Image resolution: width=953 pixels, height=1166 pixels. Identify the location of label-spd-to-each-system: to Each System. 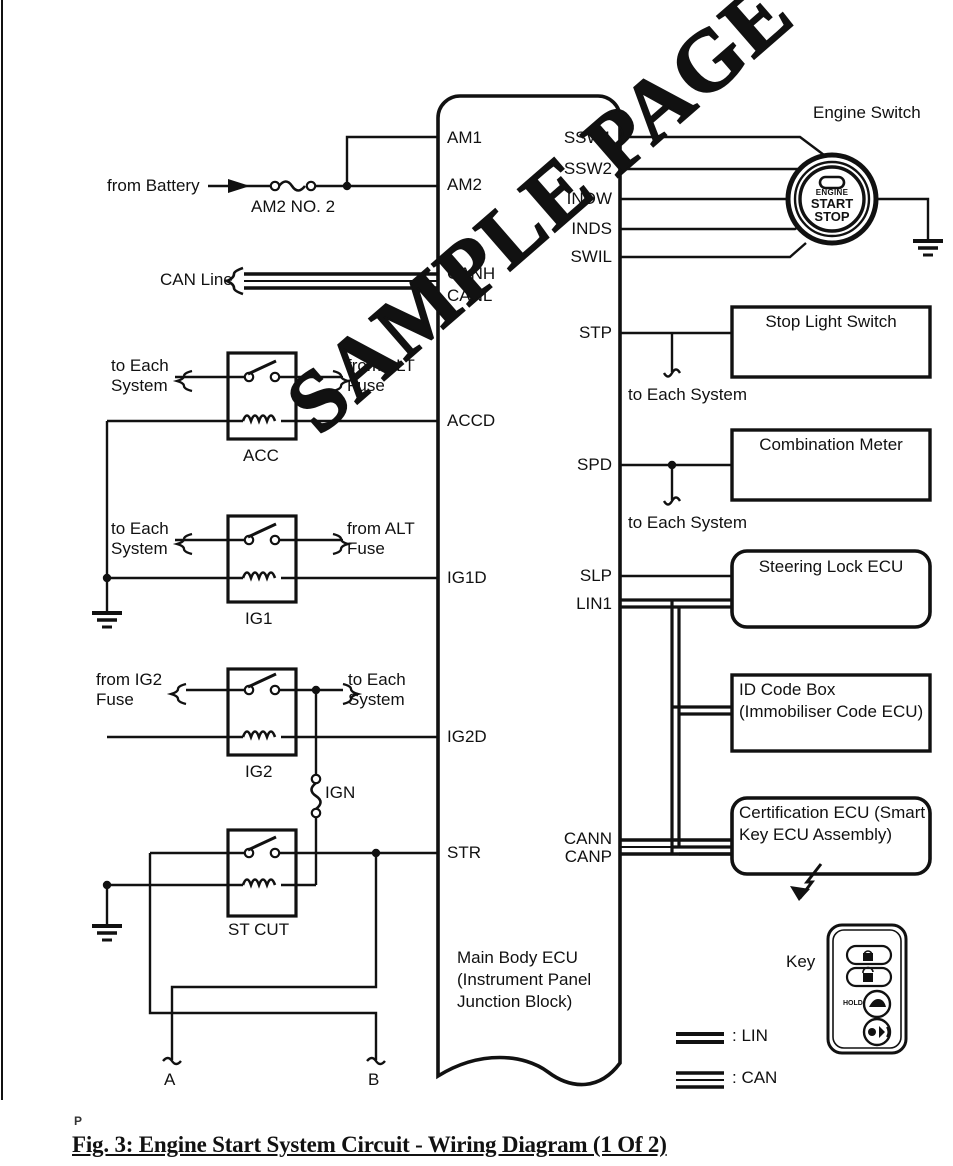
(688, 522).